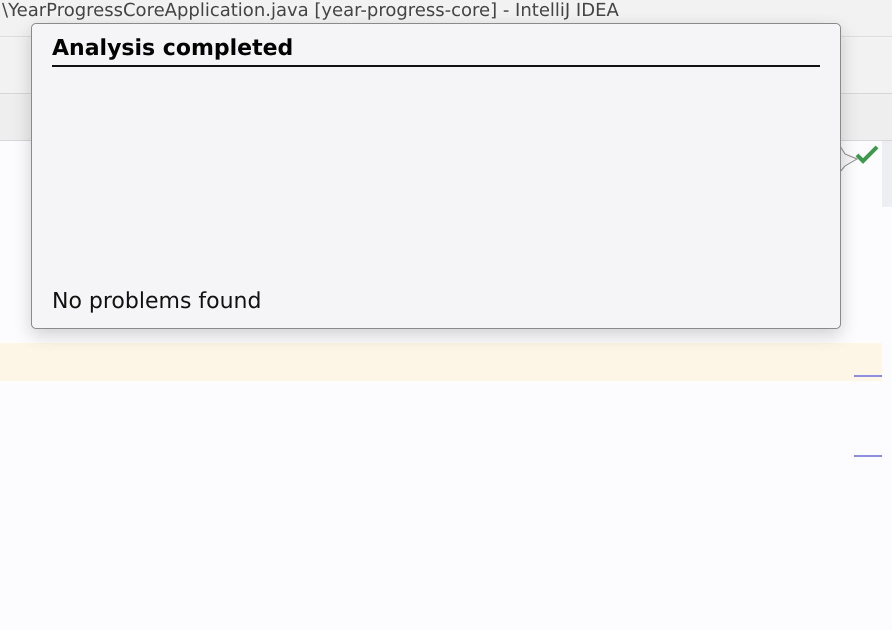  Describe the element at coordinates (436, 51) in the screenshot. I see `popup-title: Analysis completed` at that location.